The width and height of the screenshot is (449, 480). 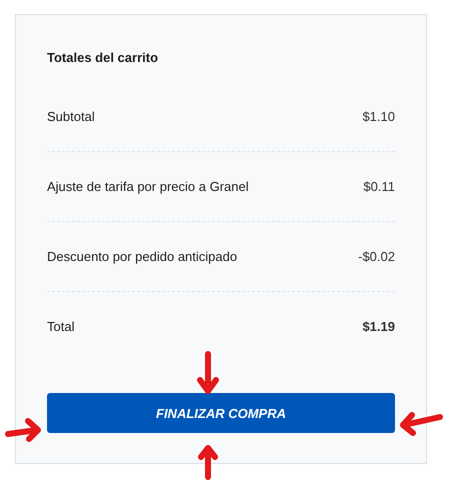 I want to click on row-label: Subtotal, so click(x=71, y=116).